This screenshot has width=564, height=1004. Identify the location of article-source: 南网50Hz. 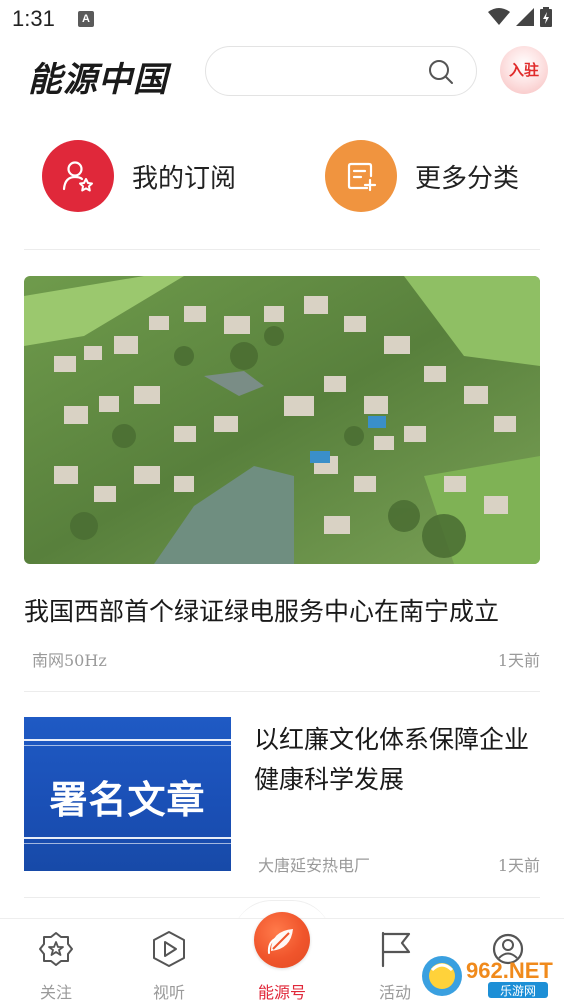
(69, 660).